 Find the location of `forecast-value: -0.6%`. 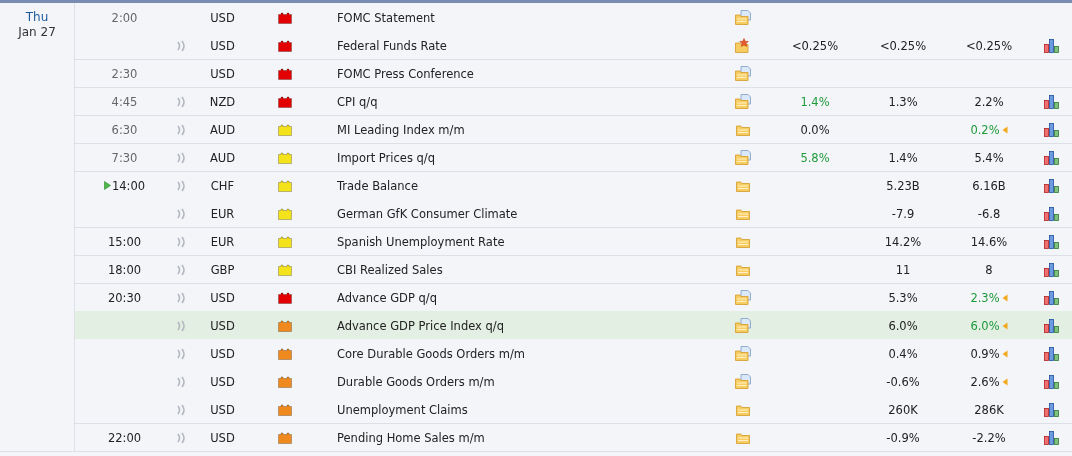

forecast-value: -0.6% is located at coordinates (903, 381).